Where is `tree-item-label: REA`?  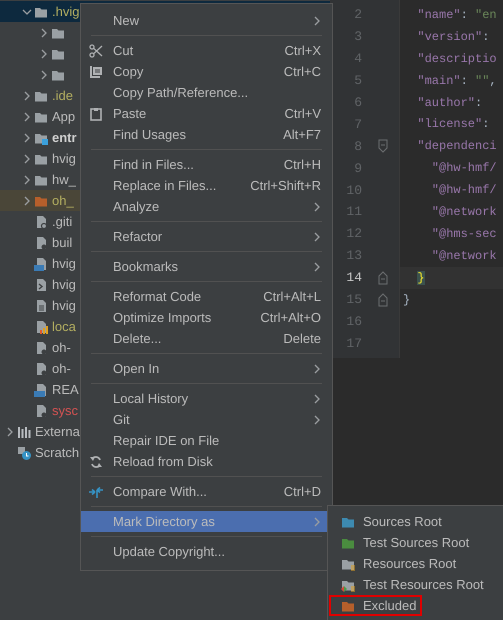
tree-item-label: REA is located at coordinates (65, 389).